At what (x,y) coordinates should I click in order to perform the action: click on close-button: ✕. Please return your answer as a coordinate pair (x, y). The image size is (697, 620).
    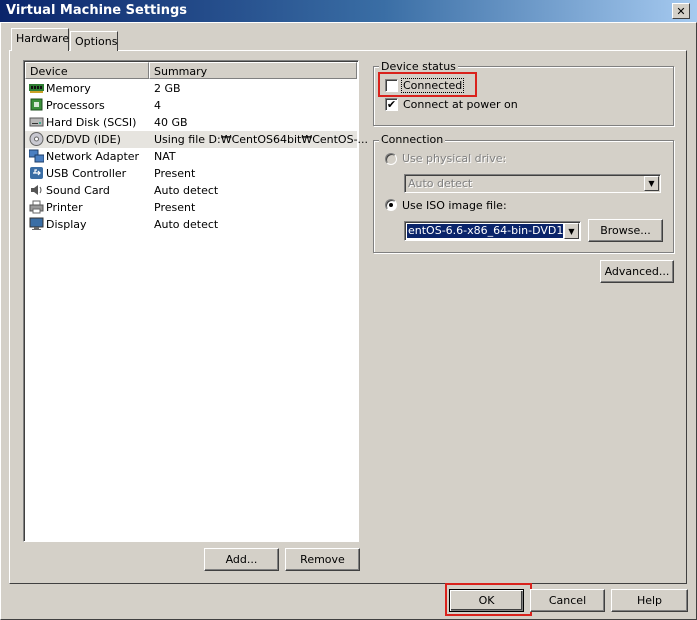
    Looking at the image, I should click on (681, 11).